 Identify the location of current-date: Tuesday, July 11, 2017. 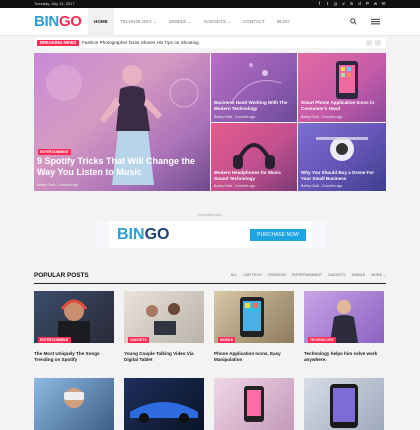
(54, 3).